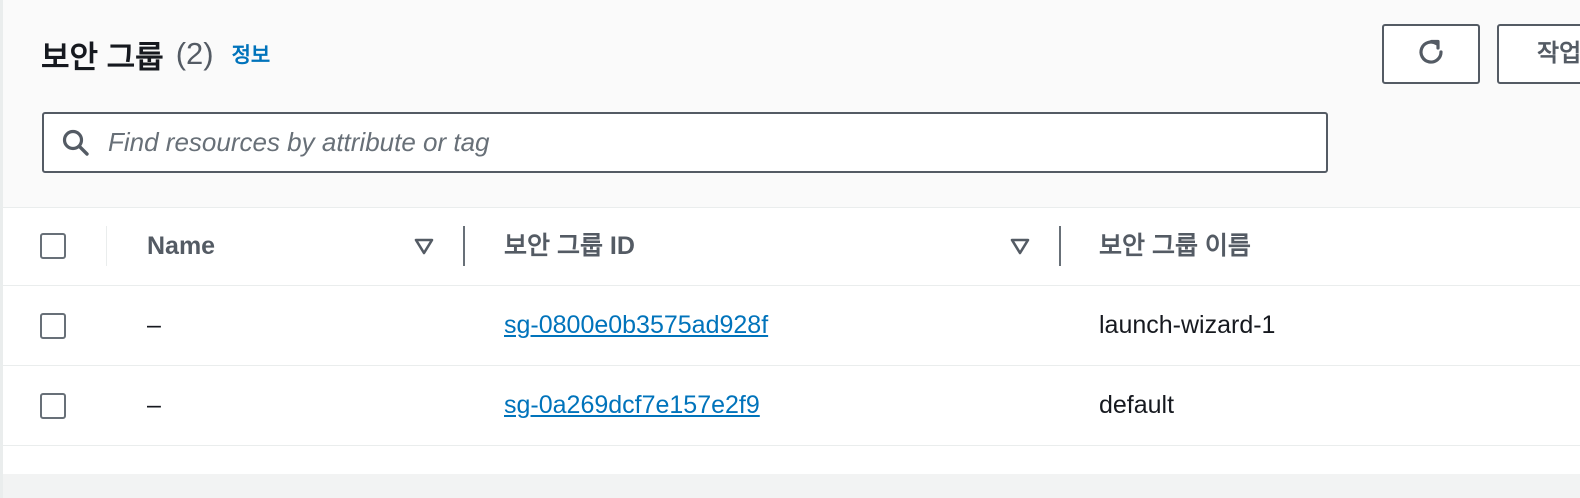 This screenshot has height=498, width=1580. I want to click on page-title: 보안 그룹 (2) 정보, so click(155, 54).